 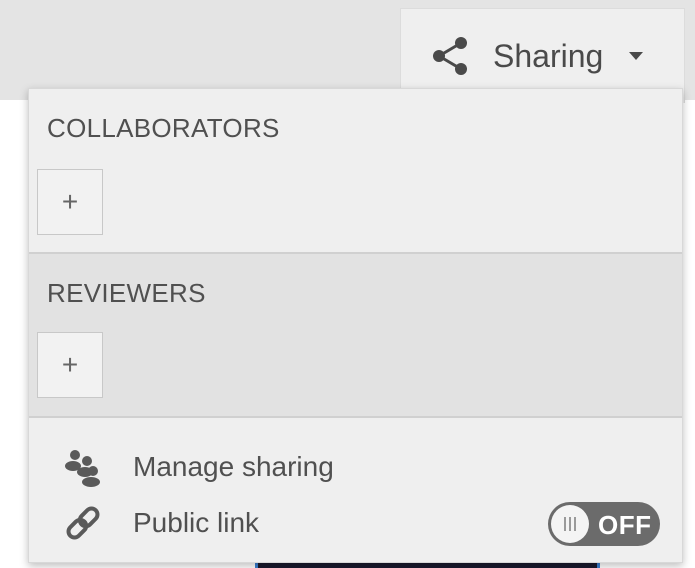 What do you see at coordinates (233, 467) in the screenshot?
I see `manage-sharing-label: Manage sharing` at bounding box center [233, 467].